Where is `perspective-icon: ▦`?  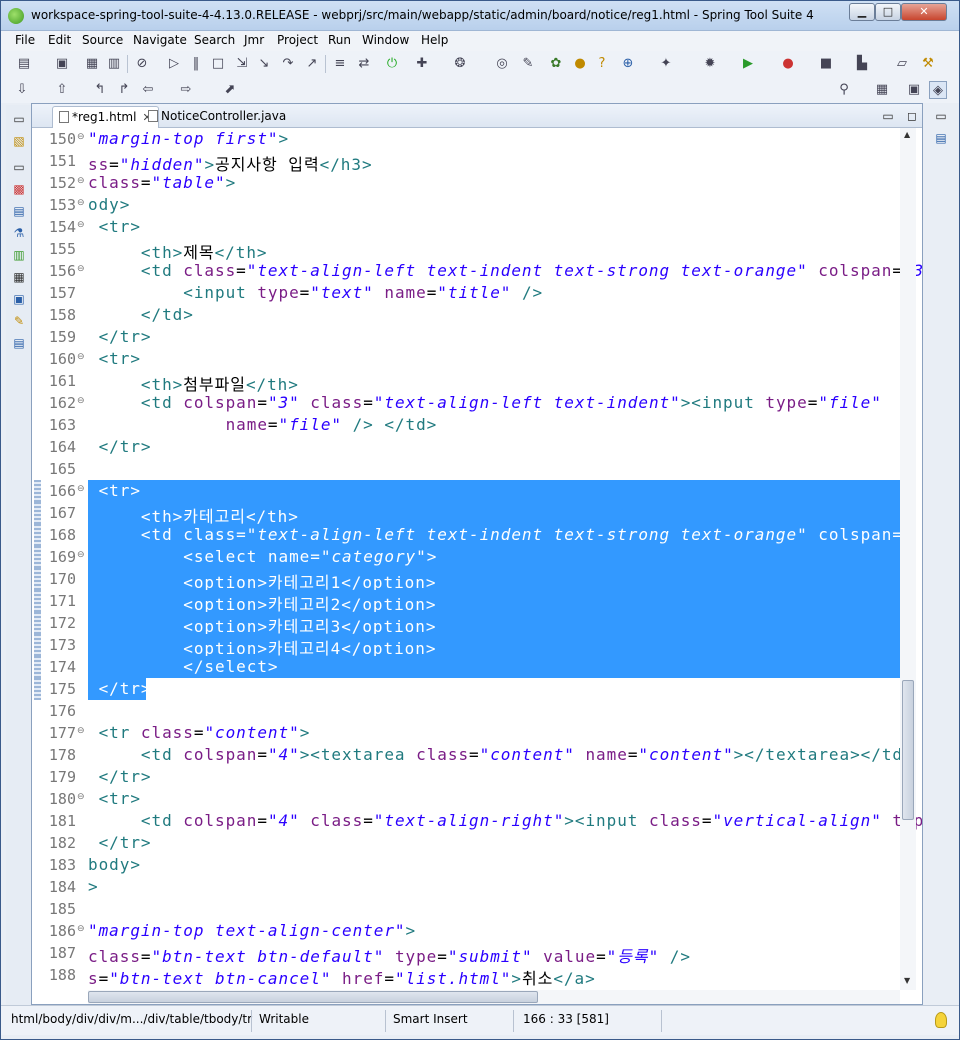
perspective-icon: ▦ is located at coordinates (882, 90).